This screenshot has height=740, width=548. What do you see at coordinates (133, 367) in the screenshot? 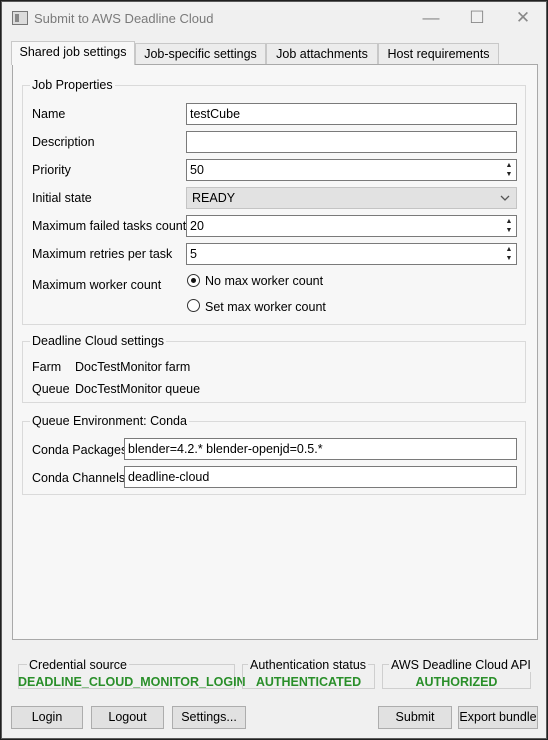
I see `farm-value: DocTestMonitor farm` at bounding box center [133, 367].